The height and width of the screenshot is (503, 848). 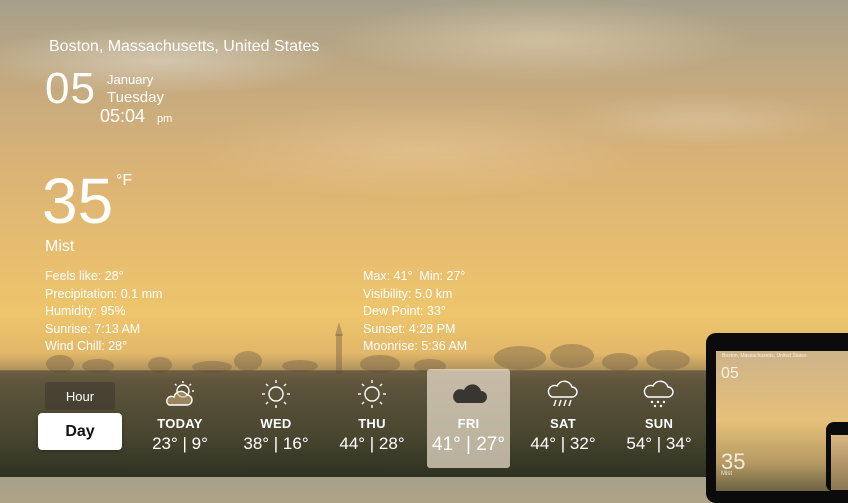 I want to click on forecast-label: SUN, so click(x=659, y=423).